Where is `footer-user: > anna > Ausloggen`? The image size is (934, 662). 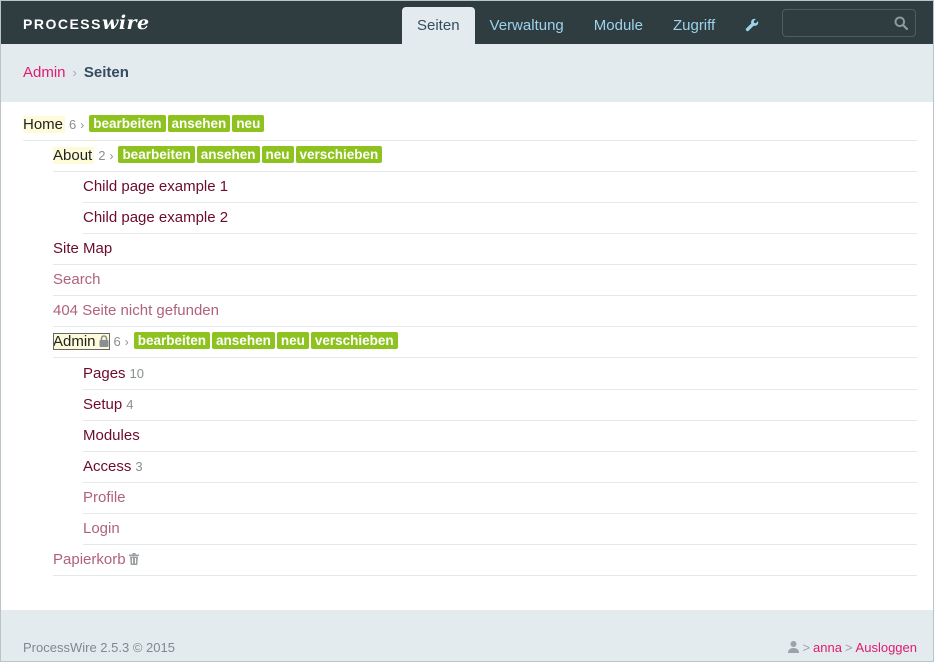
footer-user: > anna > Ausloggen is located at coordinates (852, 647).